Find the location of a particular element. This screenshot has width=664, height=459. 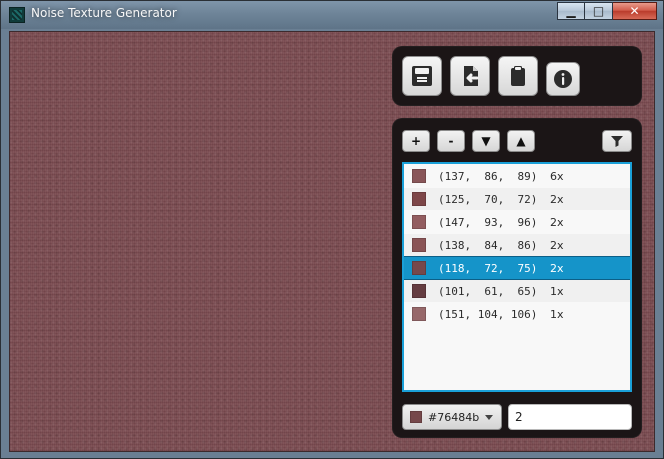

selected-color-dropdown: #76484b is located at coordinates (452, 417).